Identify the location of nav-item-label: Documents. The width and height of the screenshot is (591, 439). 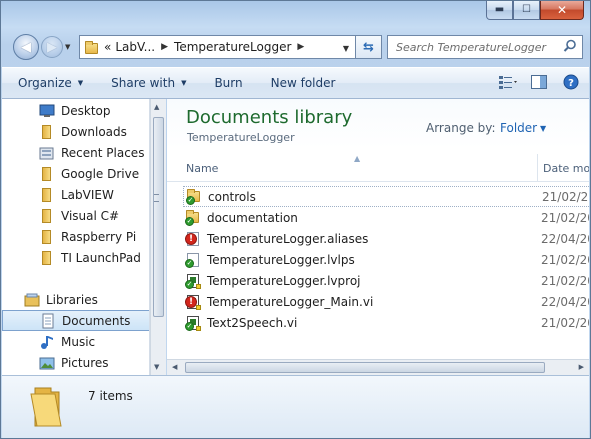
(96, 320).